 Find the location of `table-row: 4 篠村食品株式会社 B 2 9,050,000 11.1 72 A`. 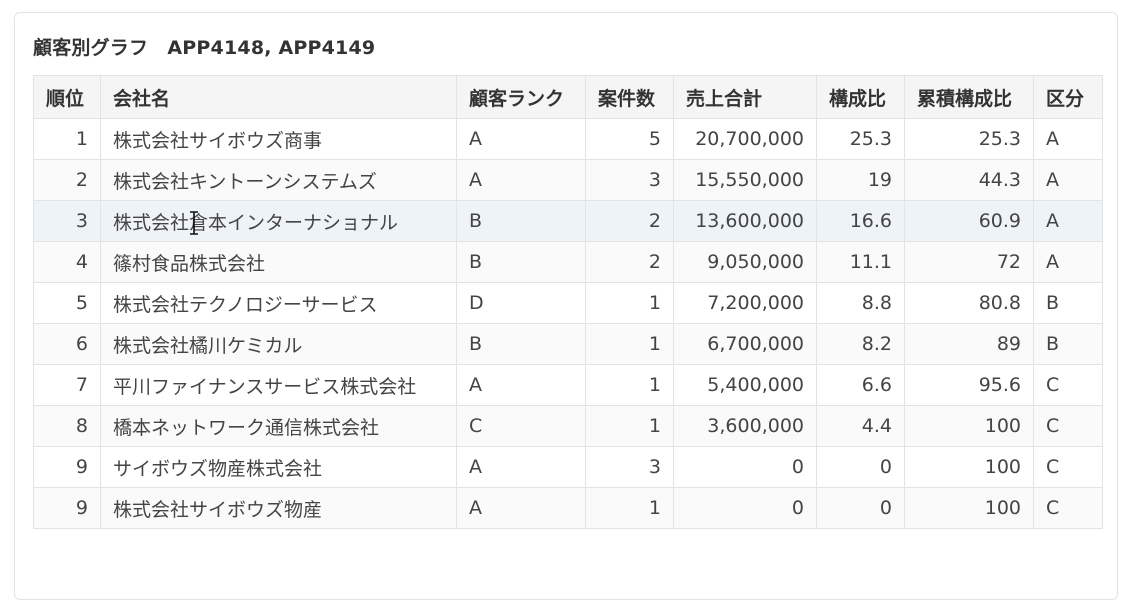

table-row: 4 篠村食品株式会社 B 2 9,050,000 11.1 72 A is located at coordinates (568, 262).